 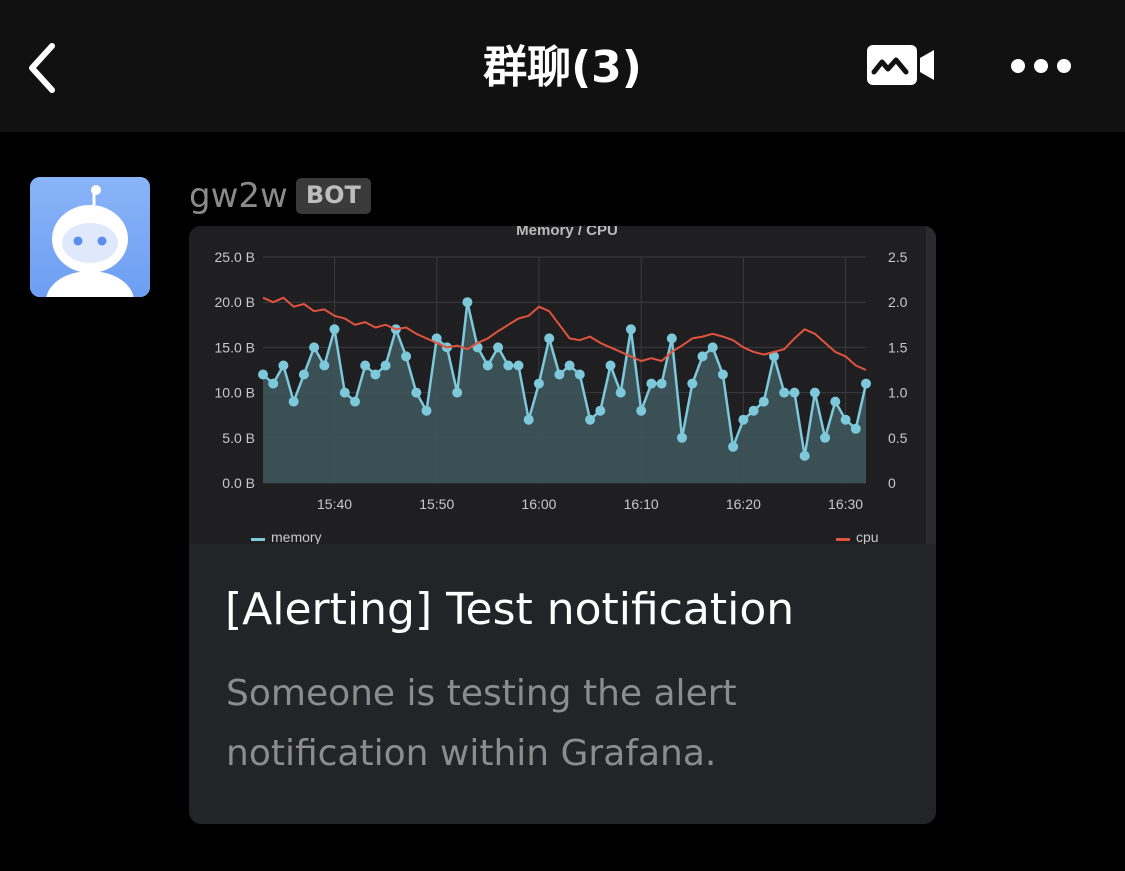 I want to click on card-title: [Alerting] Test notification, so click(x=510, y=609).